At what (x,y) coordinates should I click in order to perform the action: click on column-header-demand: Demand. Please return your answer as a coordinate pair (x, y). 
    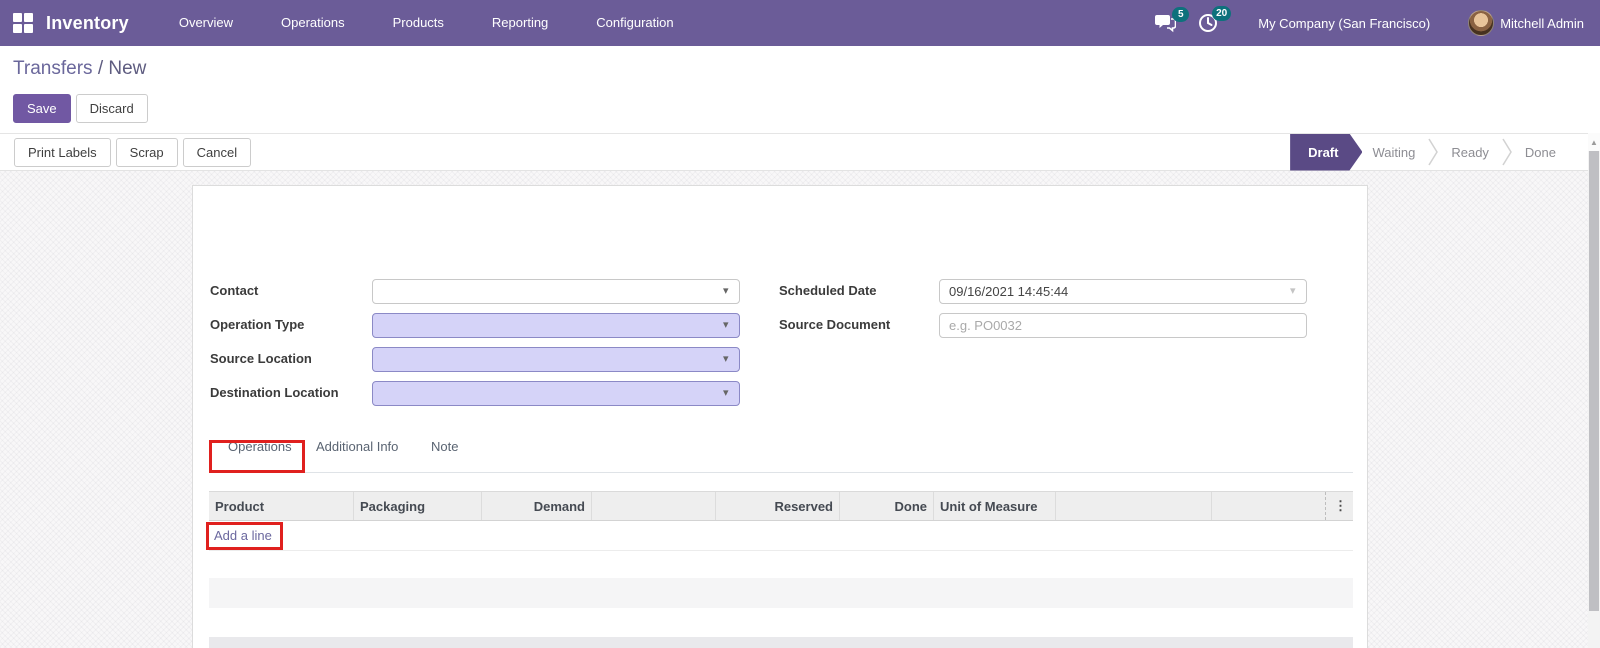
    Looking at the image, I should click on (536, 506).